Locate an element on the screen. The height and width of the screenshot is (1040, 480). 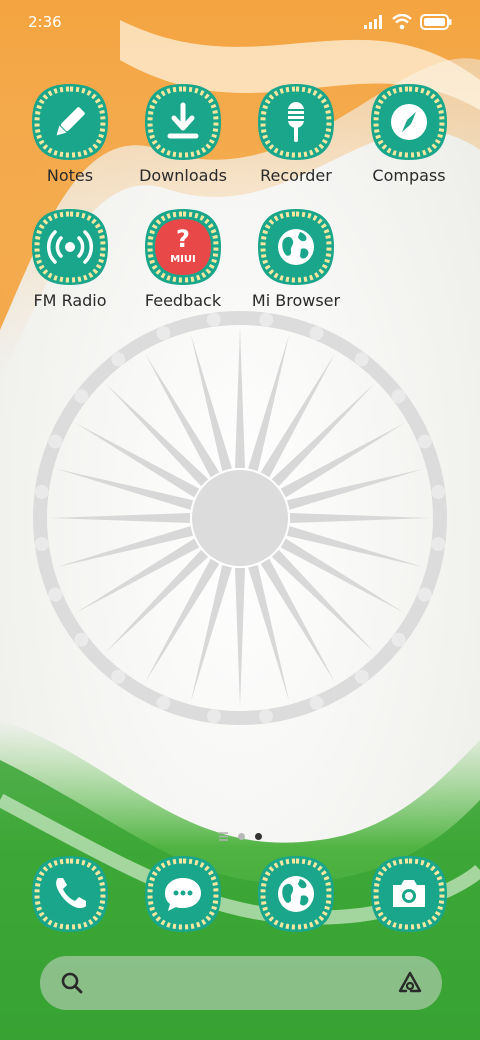
dock-phone is located at coordinates (70, 894).